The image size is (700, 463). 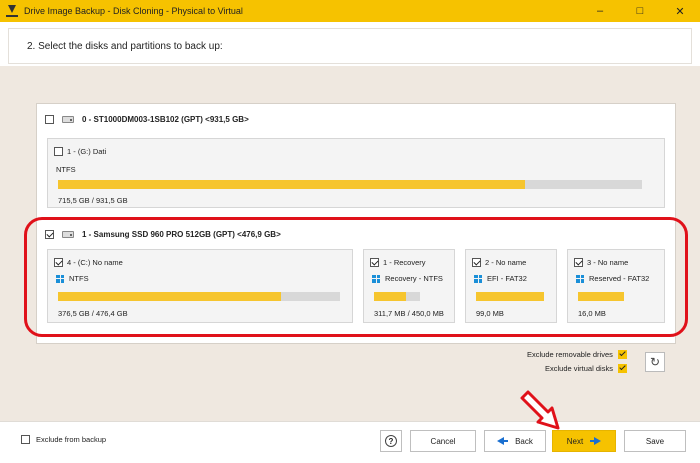 What do you see at coordinates (443, 441) in the screenshot?
I see `cancel-button: Cancel` at bounding box center [443, 441].